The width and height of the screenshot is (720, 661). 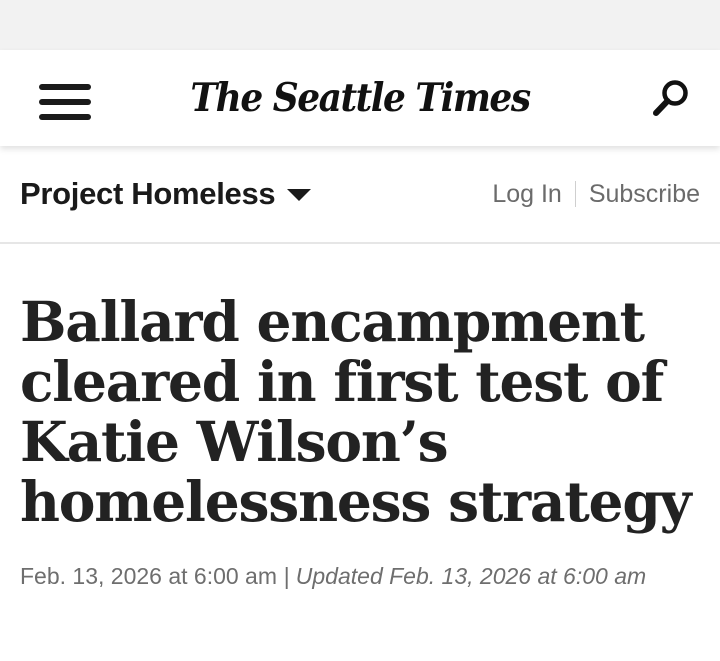 I want to click on section-dropdown: Project Homeless, so click(x=166, y=194).